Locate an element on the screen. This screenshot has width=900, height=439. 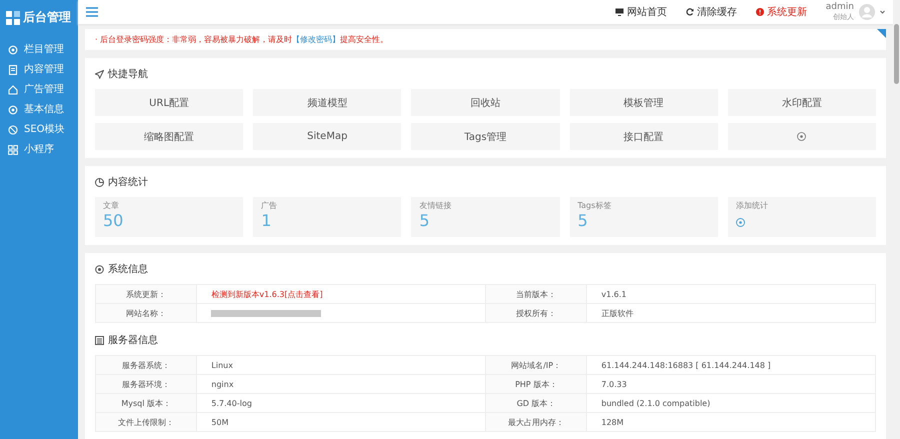
stat-label: 文章 is located at coordinates (111, 205).